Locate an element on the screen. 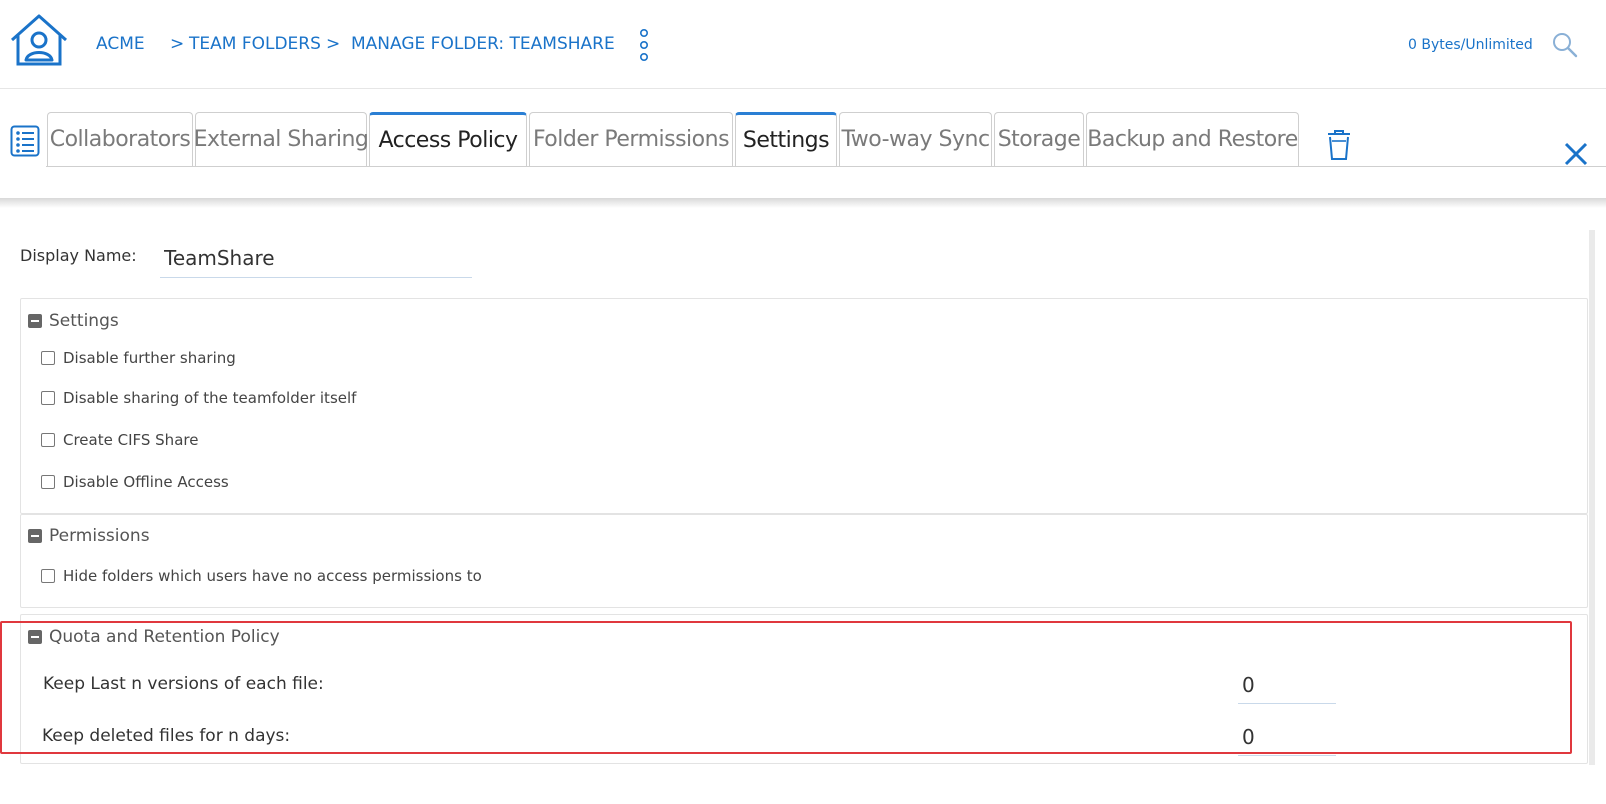 The width and height of the screenshot is (1606, 804). tab-folder-permissions: Folder Permissions is located at coordinates (631, 139).